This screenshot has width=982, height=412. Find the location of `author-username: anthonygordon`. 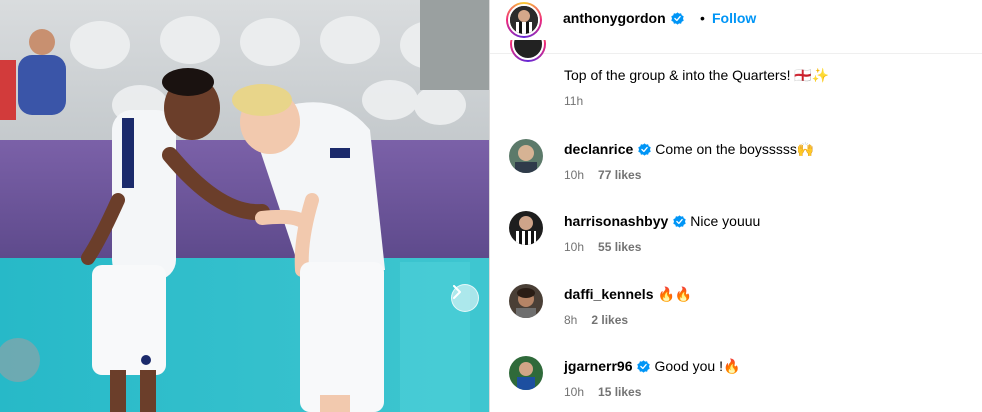

author-username: anthonygordon is located at coordinates (614, 18).